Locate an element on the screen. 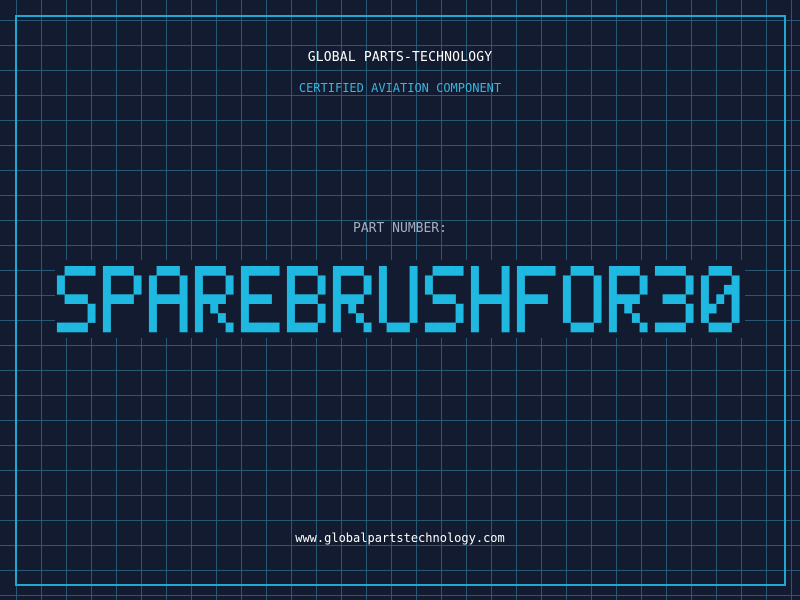 The height and width of the screenshot is (600, 800). part-number-display is located at coordinates (400, 299).